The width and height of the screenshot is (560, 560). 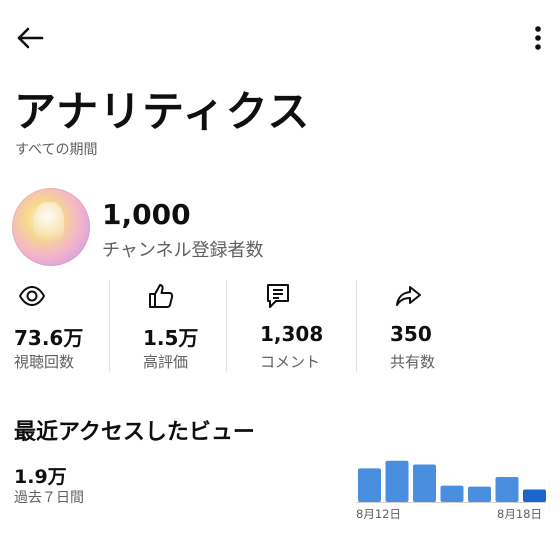 I want to click on stat-views: 73.6万 視聴回数, so click(x=78, y=326).